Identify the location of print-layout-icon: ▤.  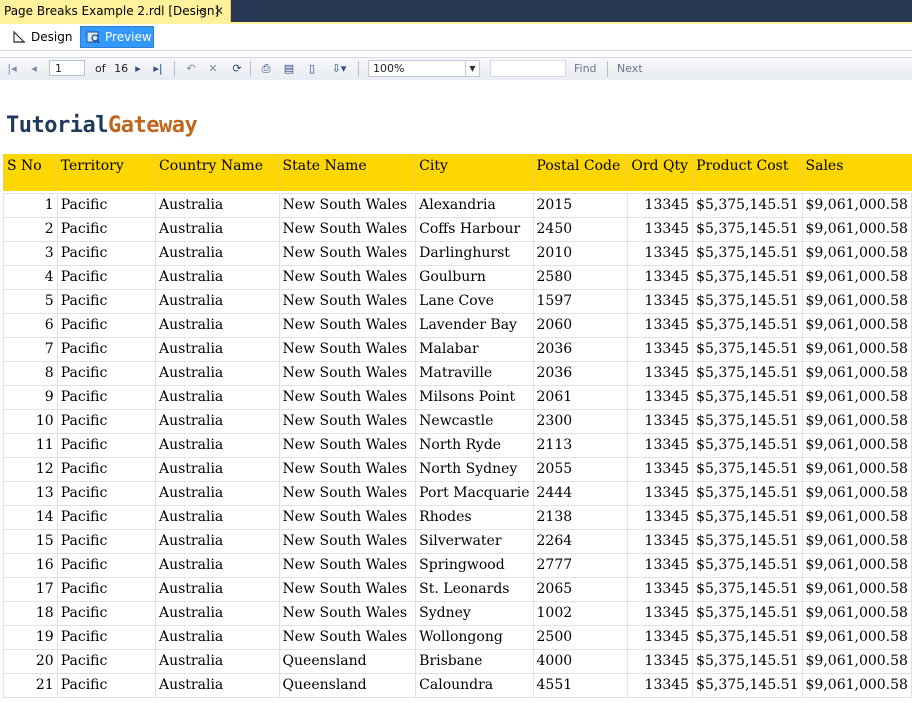
(289, 69).